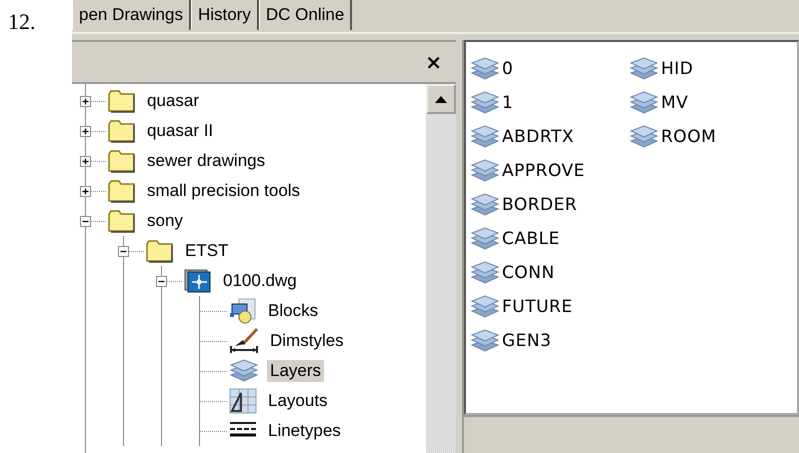 This screenshot has width=799, height=453. Describe the element at coordinates (307, 341) in the screenshot. I see `tree-item: Dimstyles` at that location.